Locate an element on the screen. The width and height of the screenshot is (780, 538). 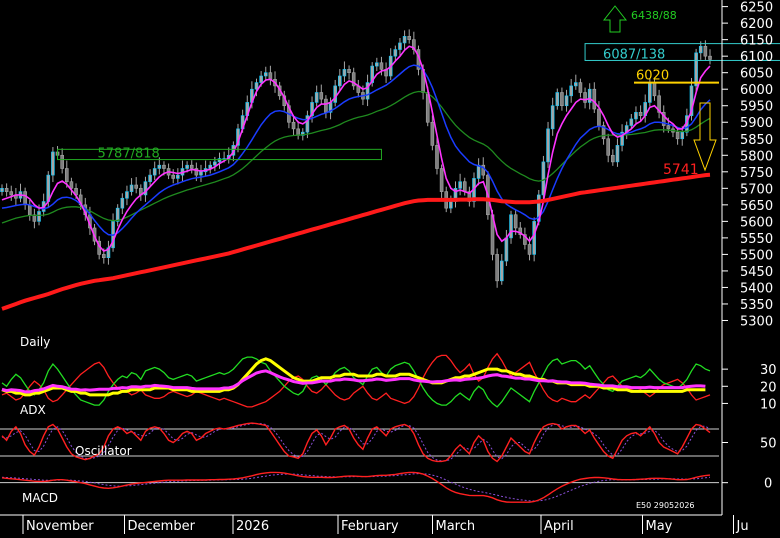
month-label: April is located at coordinates (559, 526).